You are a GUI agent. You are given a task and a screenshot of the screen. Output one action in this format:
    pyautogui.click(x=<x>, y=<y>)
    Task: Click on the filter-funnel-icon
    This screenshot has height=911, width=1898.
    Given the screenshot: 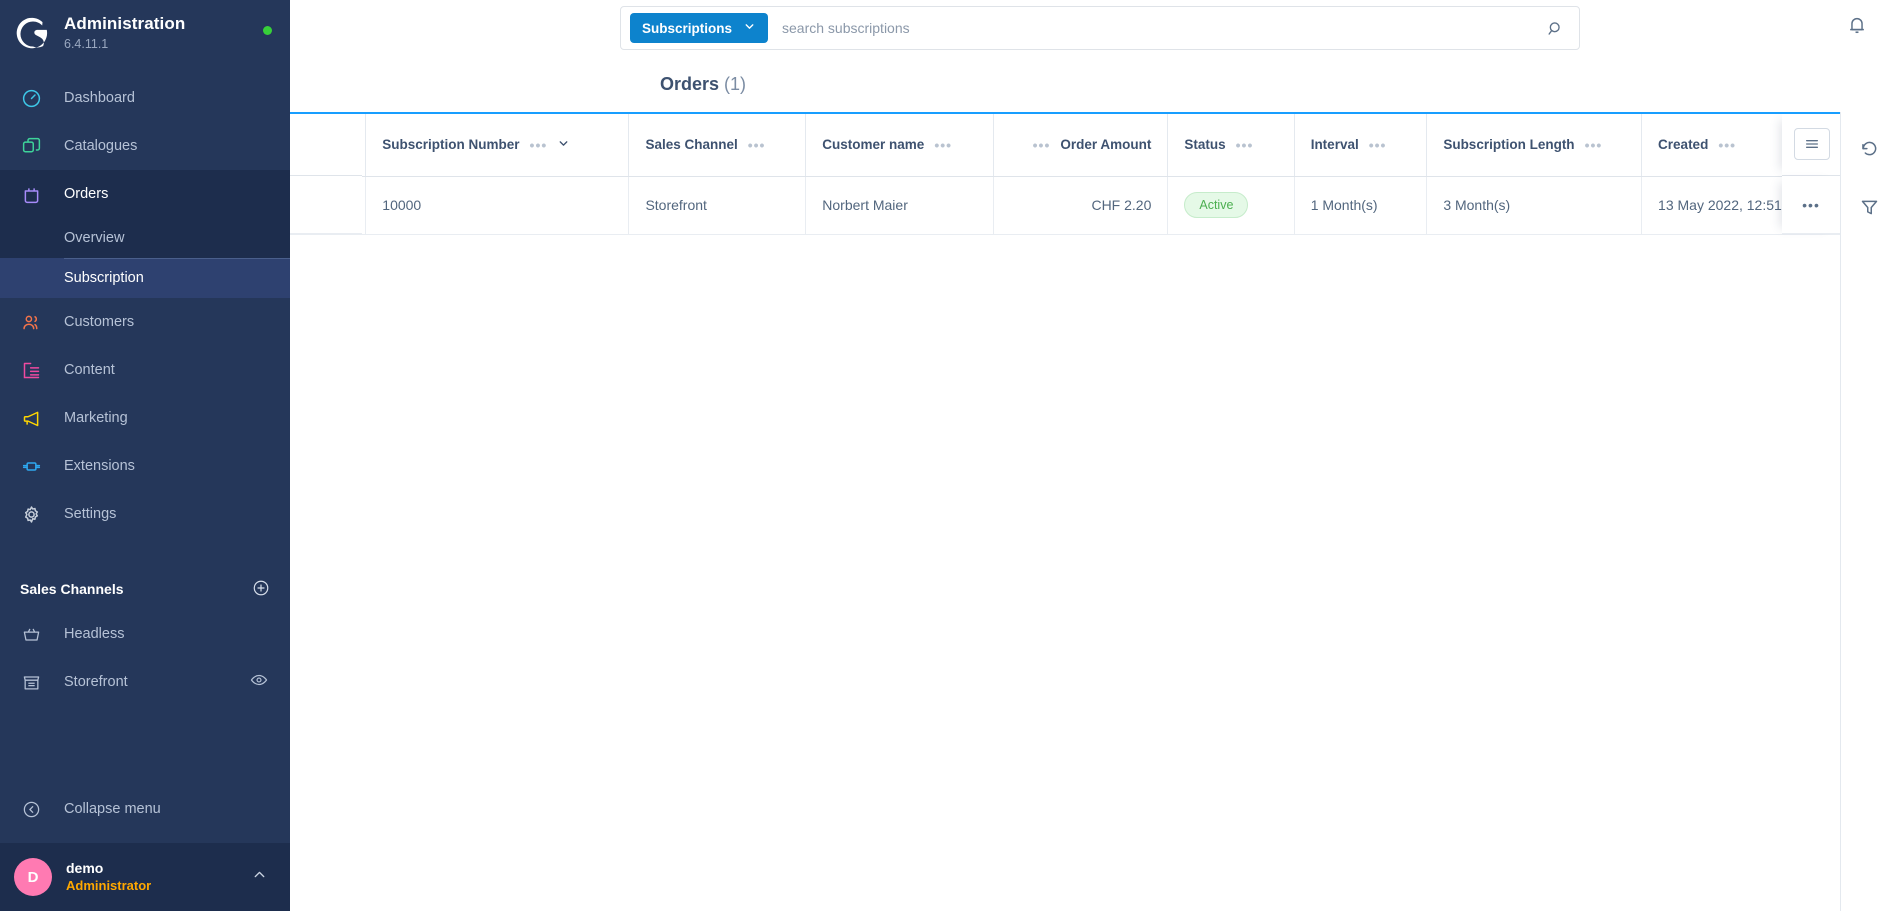 What is the action you would take?
    pyautogui.click(x=1870, y=207)
    